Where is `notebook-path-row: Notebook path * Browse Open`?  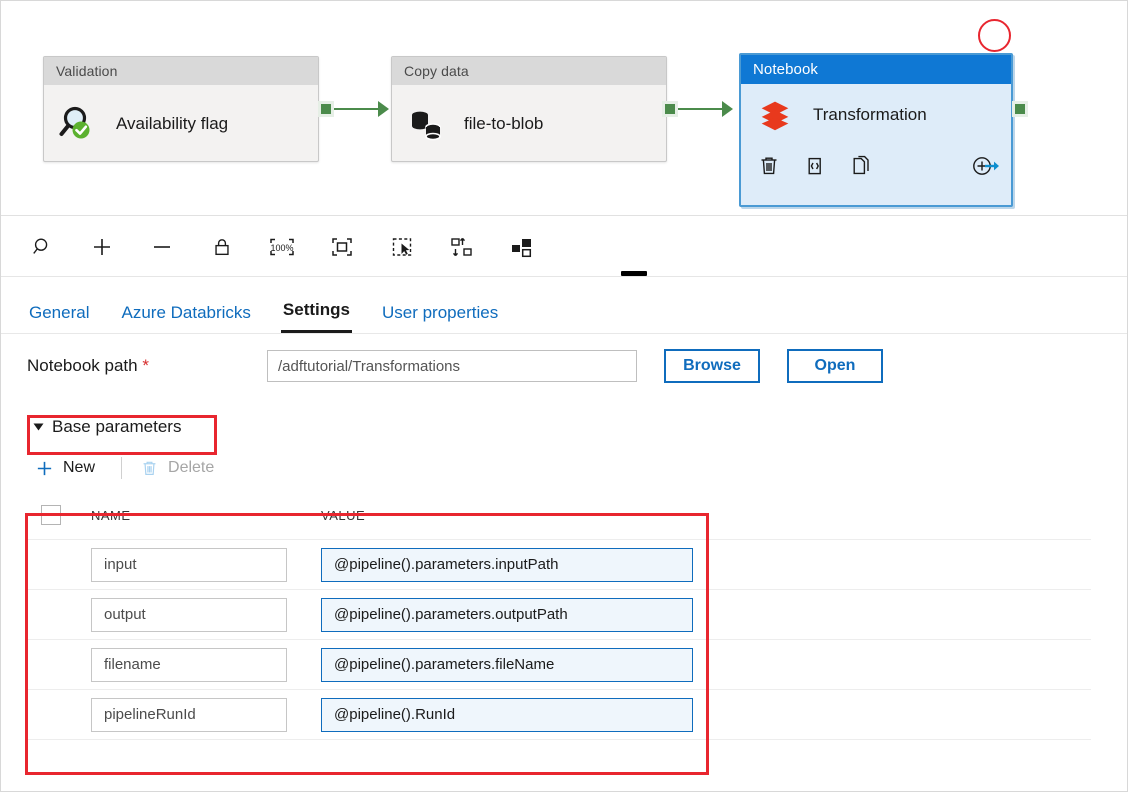
notebook-path-row: Notebook path * Browse Open is located at coordinates (564, 366).